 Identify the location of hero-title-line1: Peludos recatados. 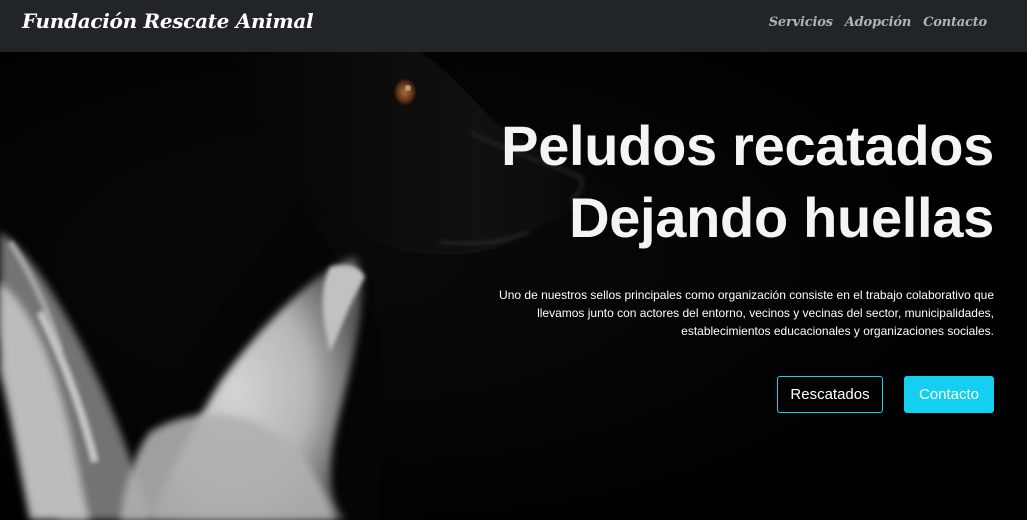
(747, 145).